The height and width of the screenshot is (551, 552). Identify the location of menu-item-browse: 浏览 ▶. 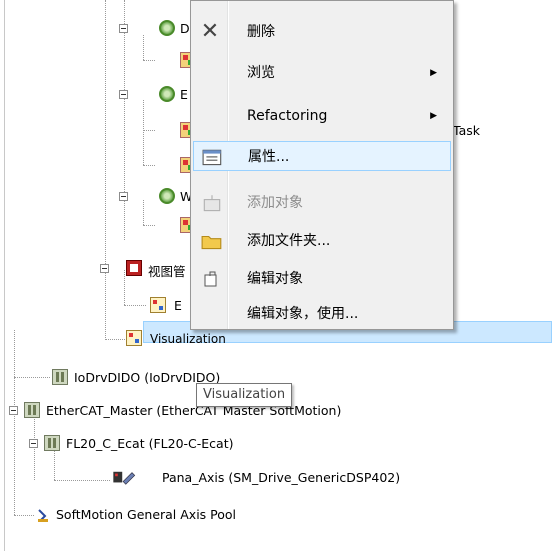
(322, 73).